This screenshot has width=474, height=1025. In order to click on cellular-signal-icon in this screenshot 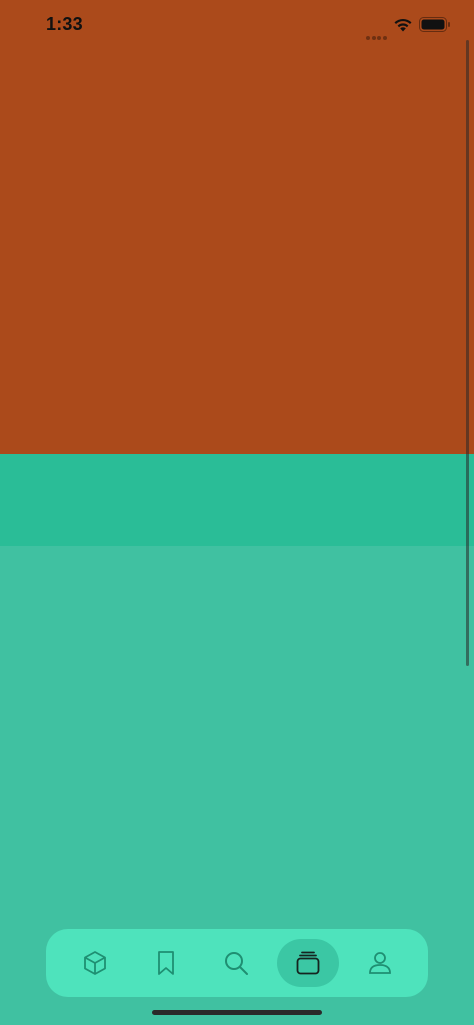, I will do `click(377, 33)`.